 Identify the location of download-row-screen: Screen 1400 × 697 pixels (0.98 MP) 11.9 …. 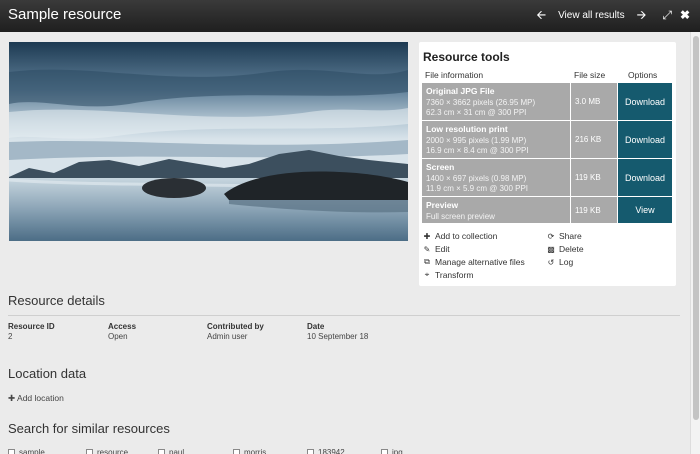
(547, 177).